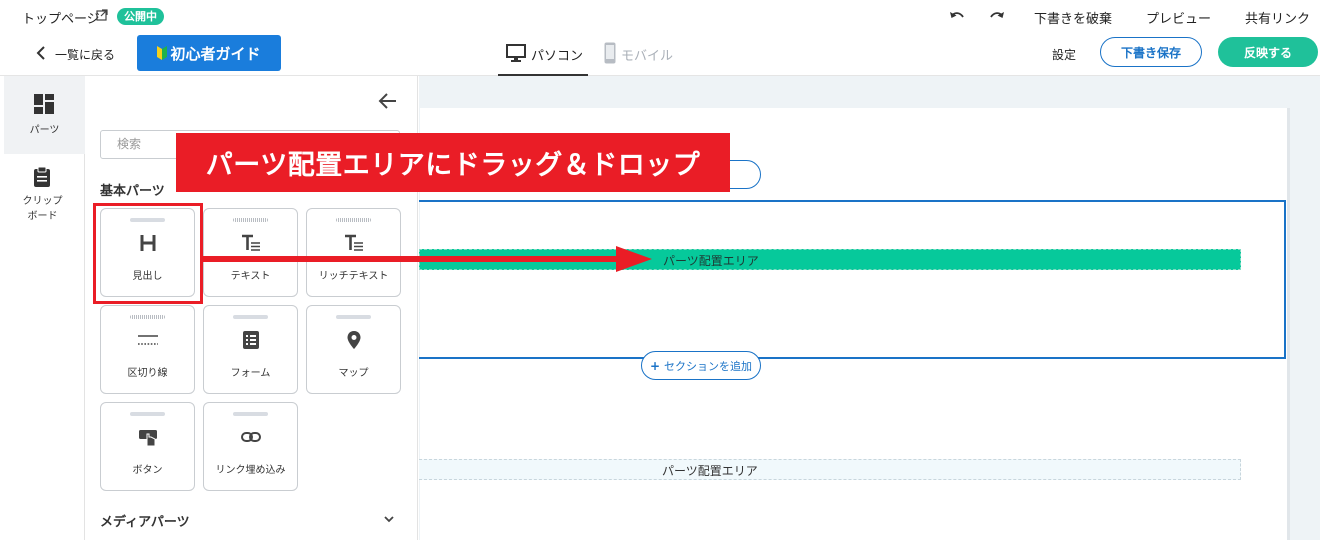  What do you see at coordinates (516, 53) in the screenshot?
I see `desktop-icon` at bounding box center [516, 53].